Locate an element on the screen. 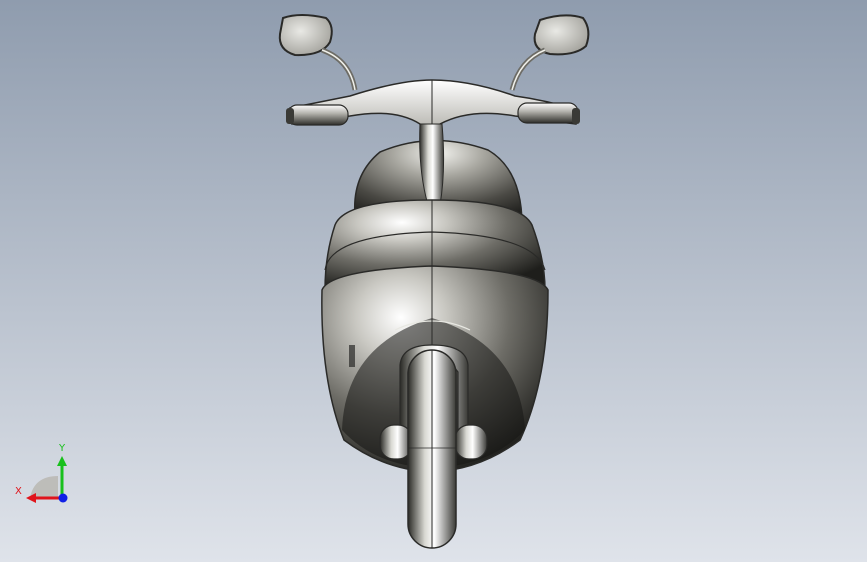 This screenshot has width=867, height=562. triad-x-label: X is located at coordinates (18, 491).